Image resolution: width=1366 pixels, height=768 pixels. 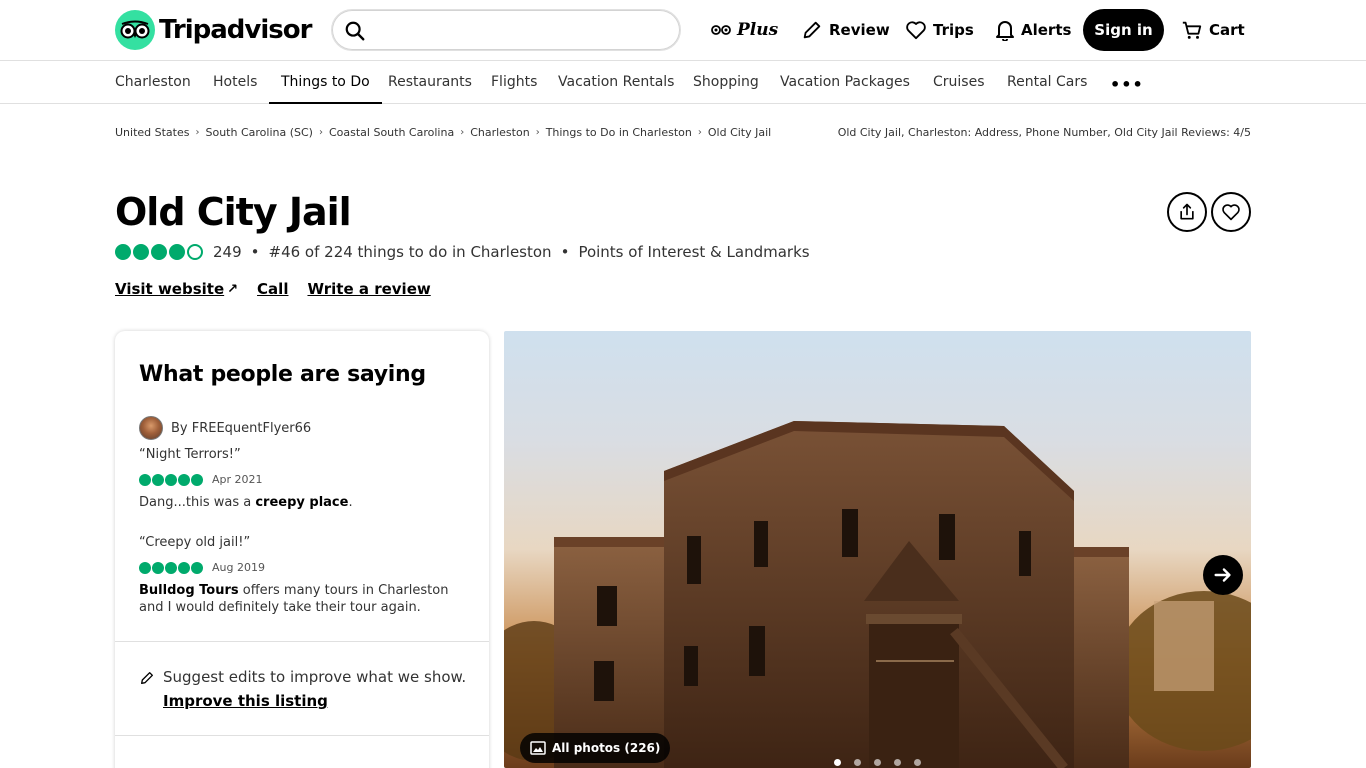 I want to click on trips-label: Trips, so click(x=953, y=30).